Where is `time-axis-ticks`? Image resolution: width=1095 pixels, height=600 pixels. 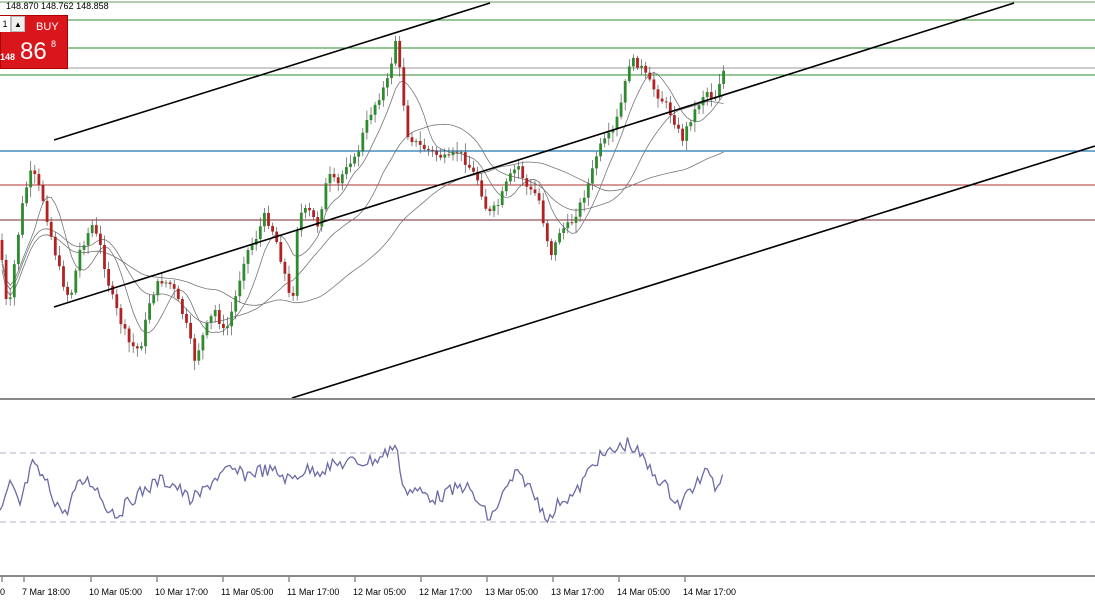
time-axis-ticks is located at coordinates (343, 579).